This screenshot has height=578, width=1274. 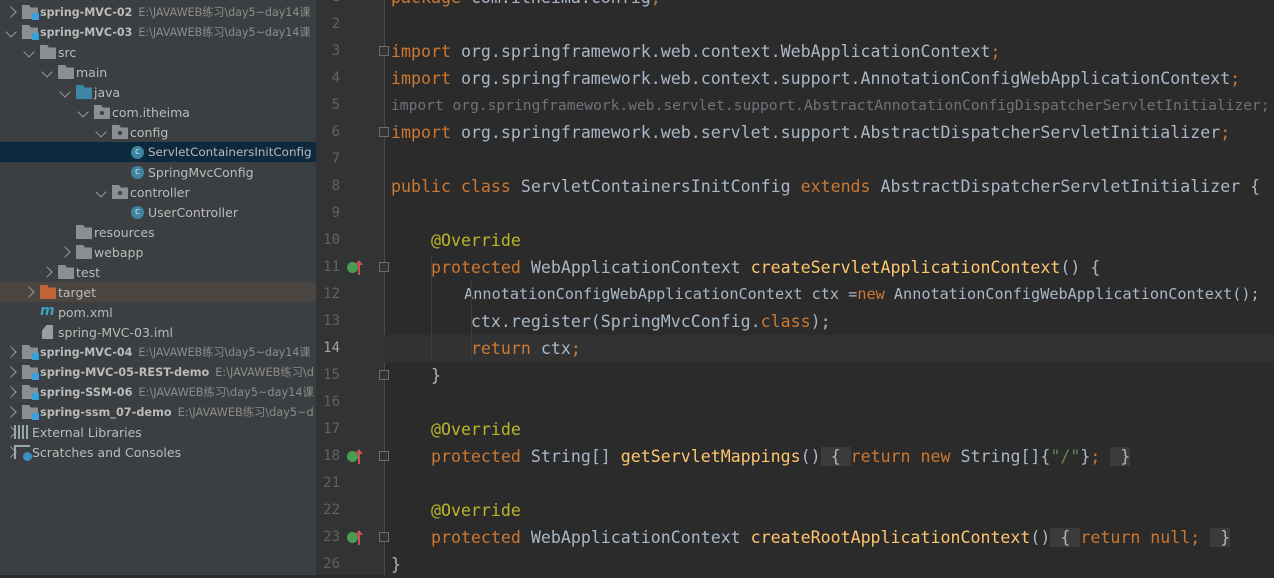 What do you see at coordinates (158, 212) in the screenshot?
I see `tree-item: c UserController` at bounding box center [158, 212].